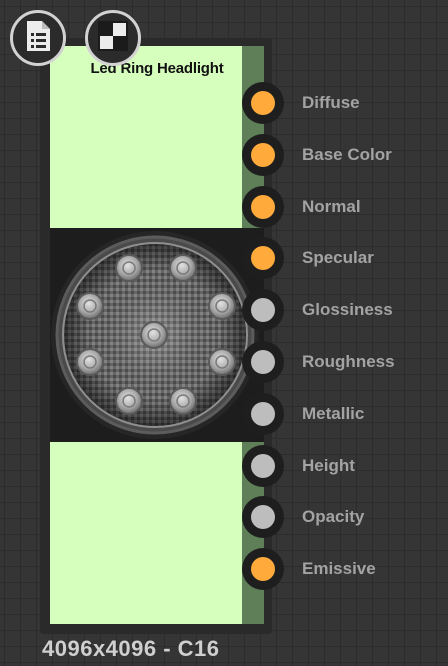 The height and width of the screenshot is (666, 448). I want to click on checkerboard-icon, so click(113, 38).